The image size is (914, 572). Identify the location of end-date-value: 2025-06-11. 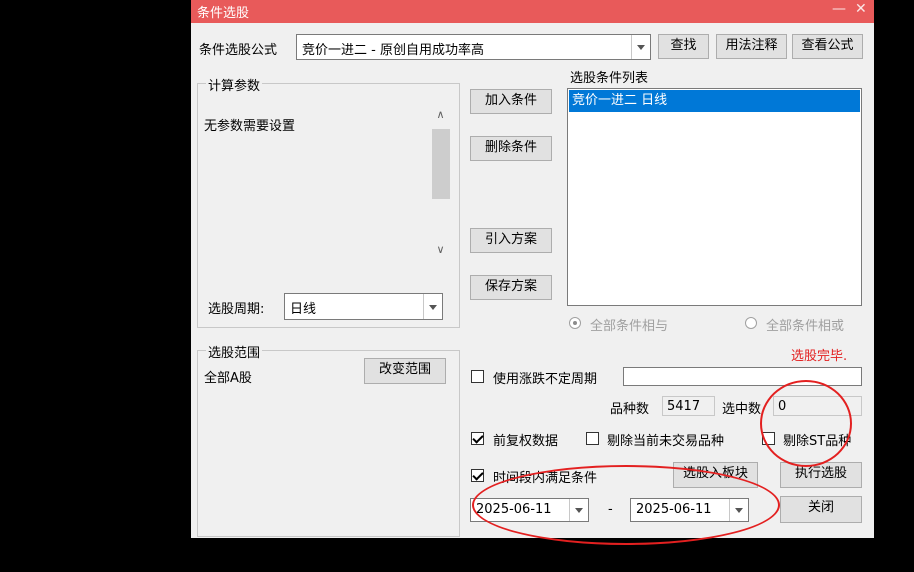
(674, 509).